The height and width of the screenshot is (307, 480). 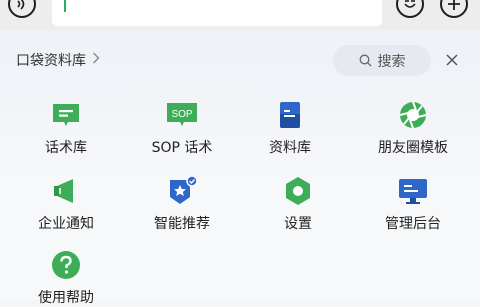 I want to click on megaphone-icon, so click(x=66, y=191).